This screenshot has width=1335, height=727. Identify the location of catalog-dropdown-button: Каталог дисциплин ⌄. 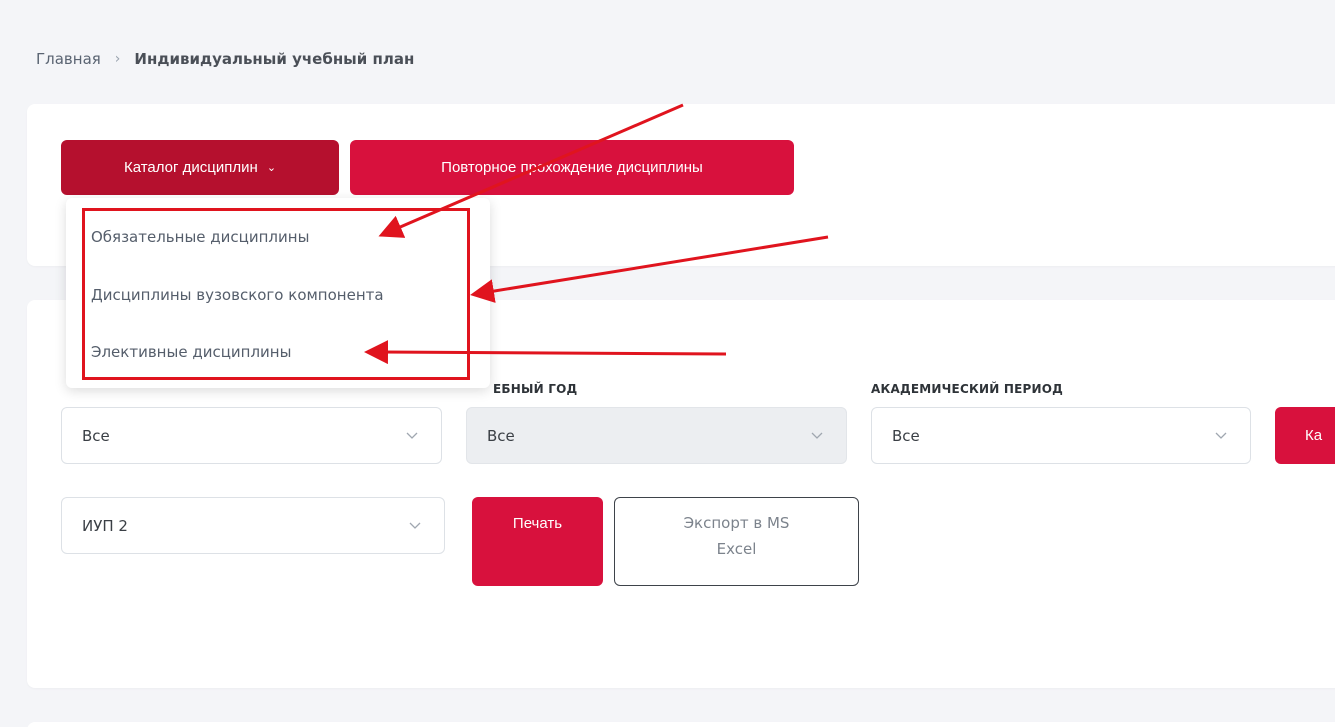
(200, 167).